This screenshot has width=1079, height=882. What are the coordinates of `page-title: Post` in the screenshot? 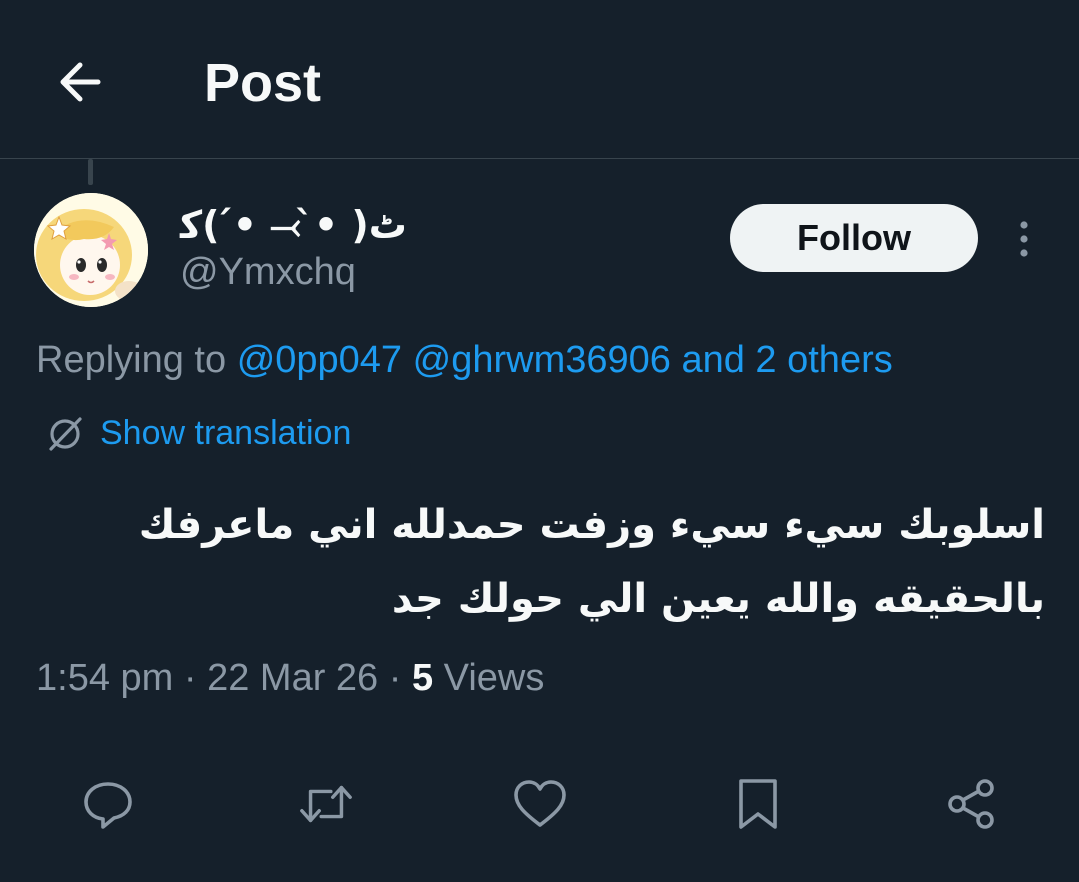 It's located at (263, 83).